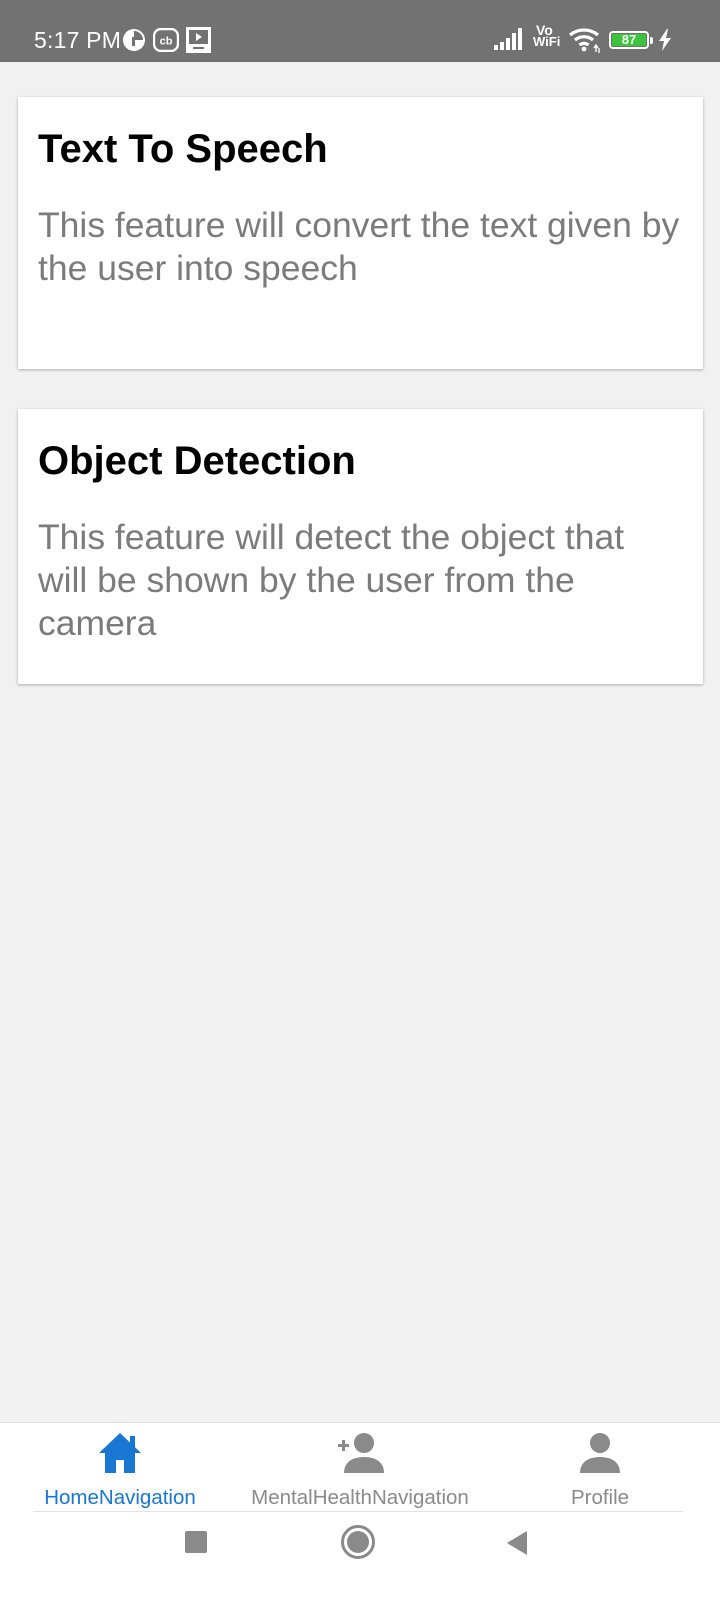  I want to click on nav-item-home: HomeNavigation, so click(120, 1467).